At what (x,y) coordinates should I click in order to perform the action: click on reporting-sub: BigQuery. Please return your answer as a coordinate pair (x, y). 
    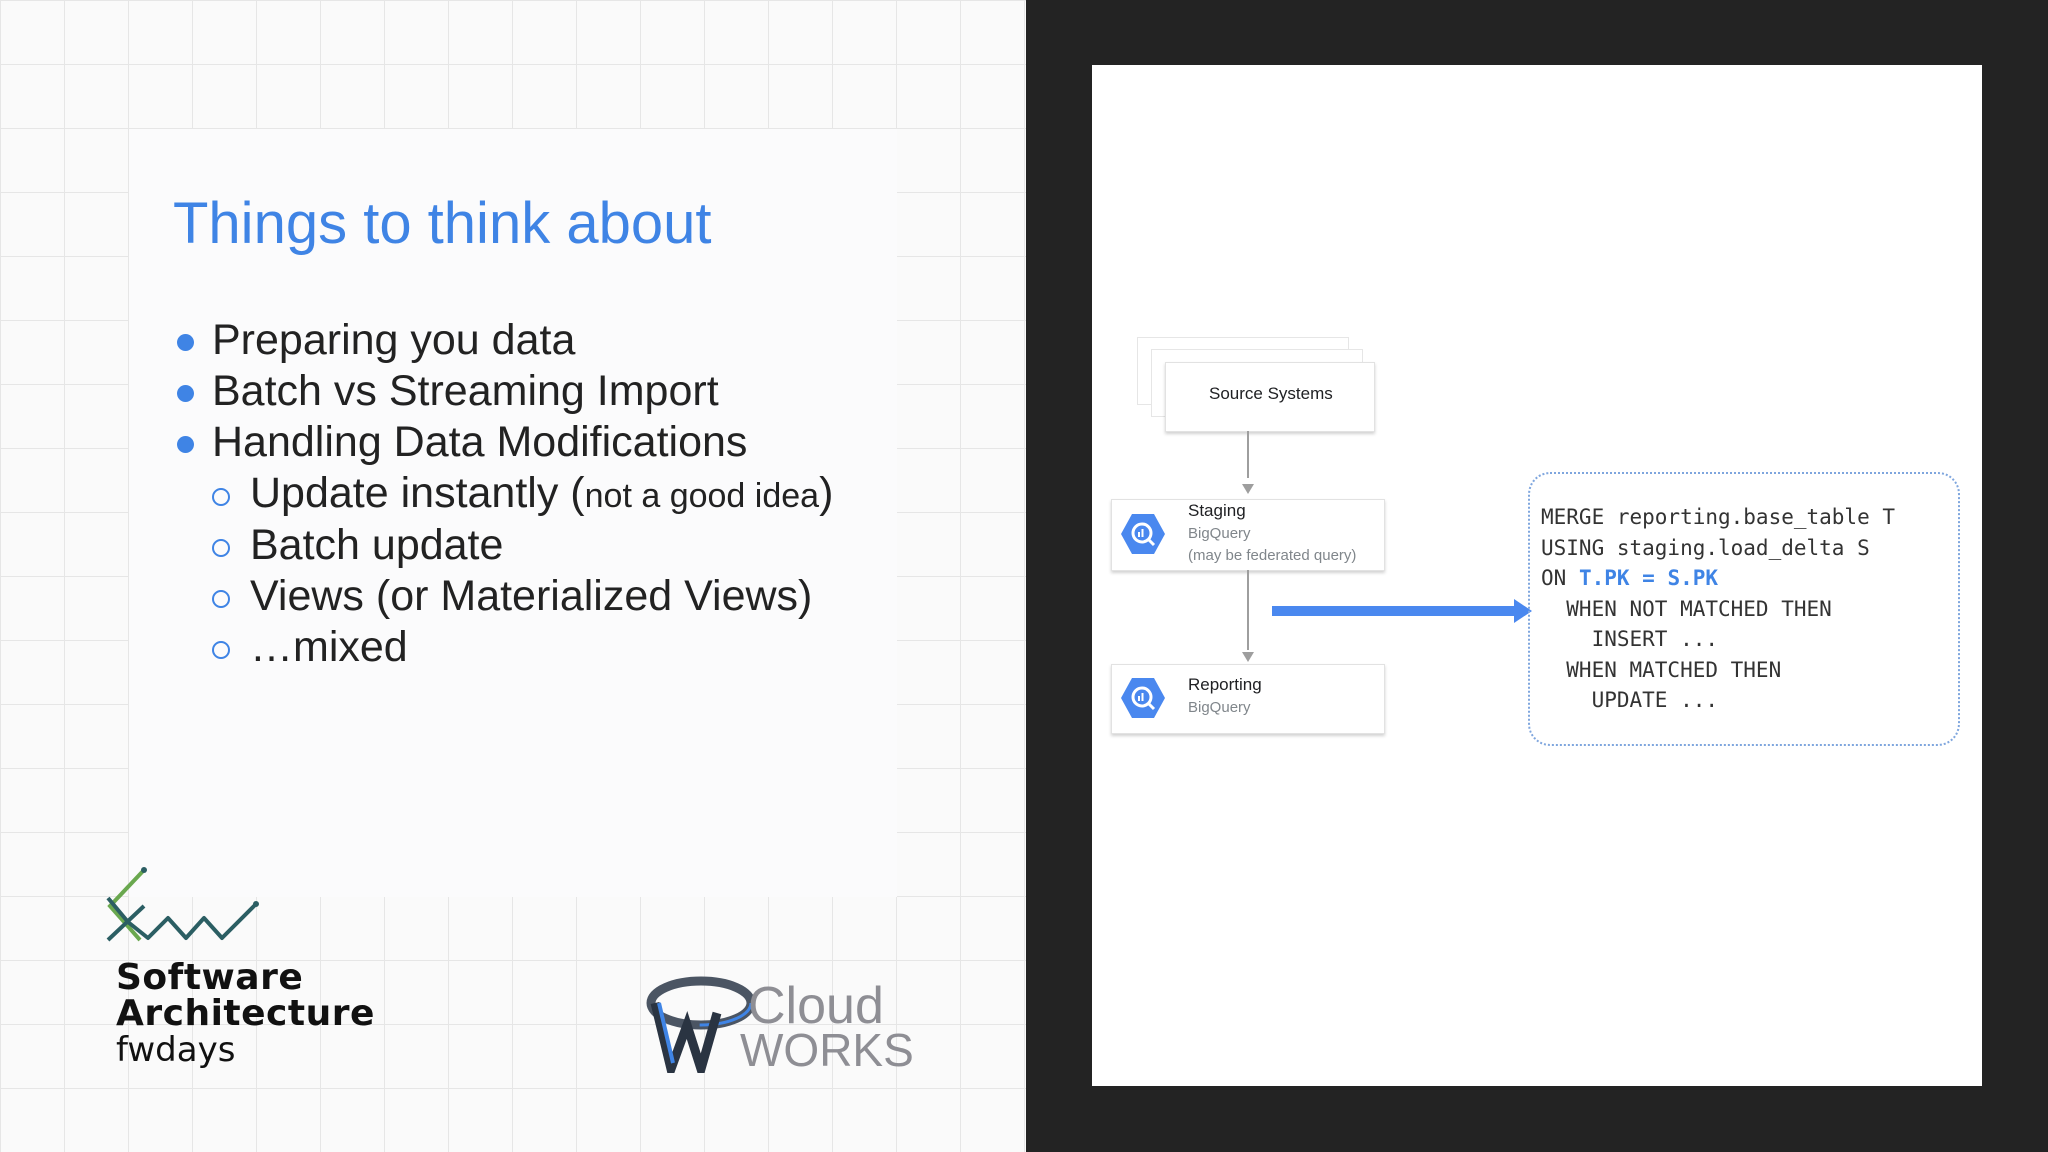
    Looking at the image, I should click on (1219, 707).